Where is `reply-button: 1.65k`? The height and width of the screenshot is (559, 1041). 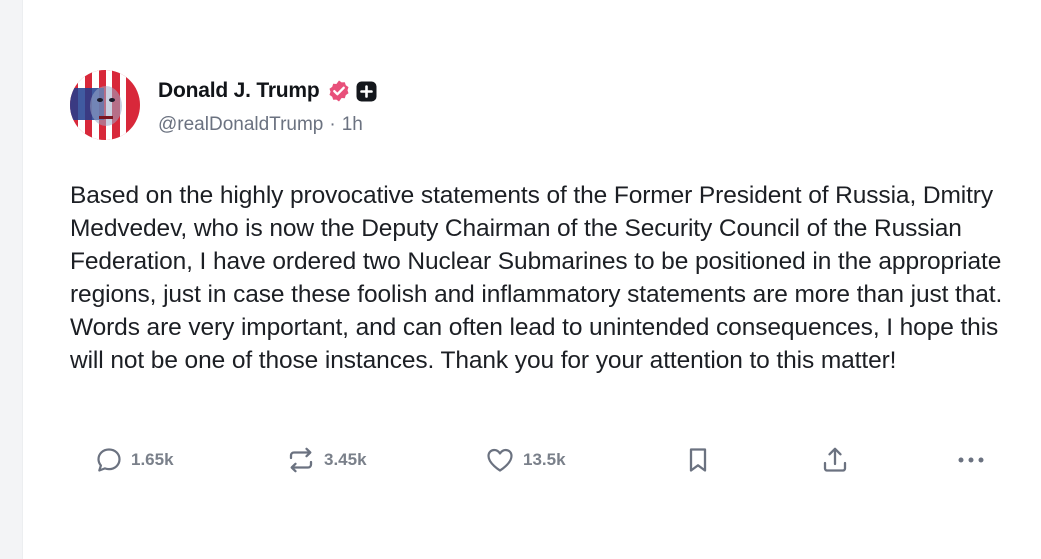
reply-button: 1.65k is located at coordinates (134, 460).